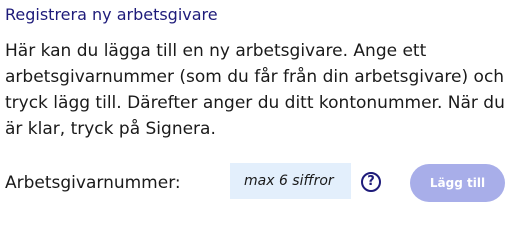 Image resolution: width=532 pixels, height=240 pixels. Describe the element at coordinates (371, 182) in the screenshot. I see `question-circle-icon: ?` at that location.